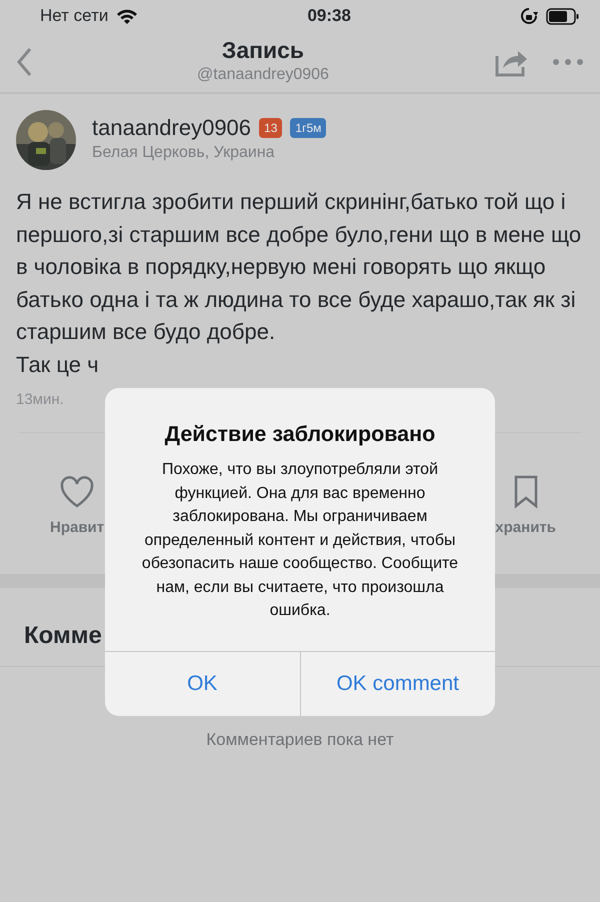 This screenshot has width=600, height=902. What do you see at coordinates (77, 491) in the screenshot?
I see `heart-icon` at bounding box center [77, 491].